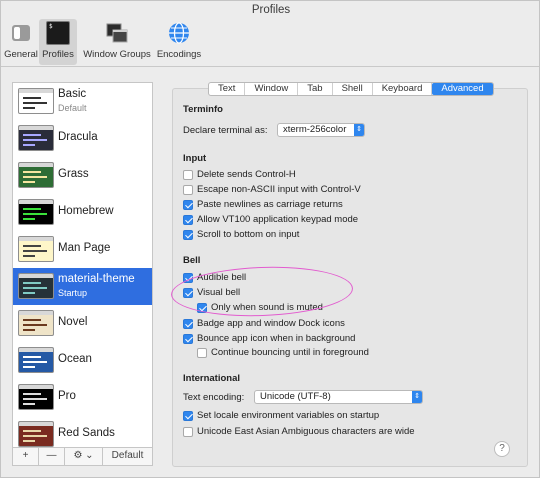 The height and width of the screenshot is (485, 540). Describe the element at coordinates (86, 433) in the screenshot. I see `profile-name: Red Sands` at that location.